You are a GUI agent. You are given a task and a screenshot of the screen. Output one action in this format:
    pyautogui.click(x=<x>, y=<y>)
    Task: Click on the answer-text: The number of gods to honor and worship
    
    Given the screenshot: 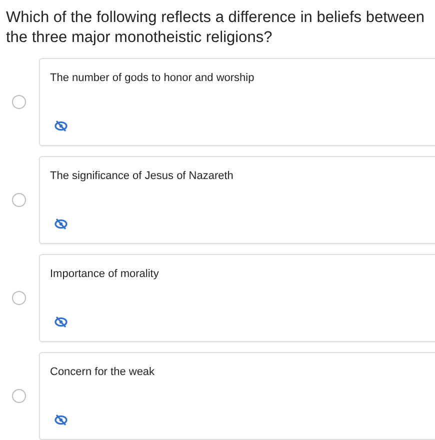 What is the action you would take?
    pyautogui.click(x=152, y=78)
    